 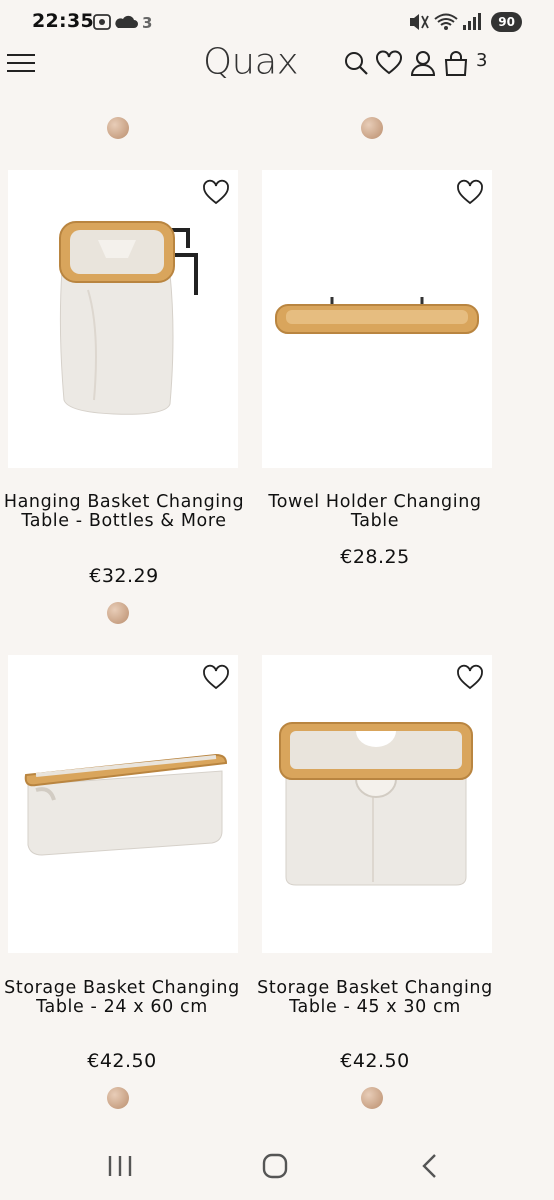 What do you see at coordinates (251, 61) in the screenshot?
I see `logo: Quax` at bounding box center [251, 61].